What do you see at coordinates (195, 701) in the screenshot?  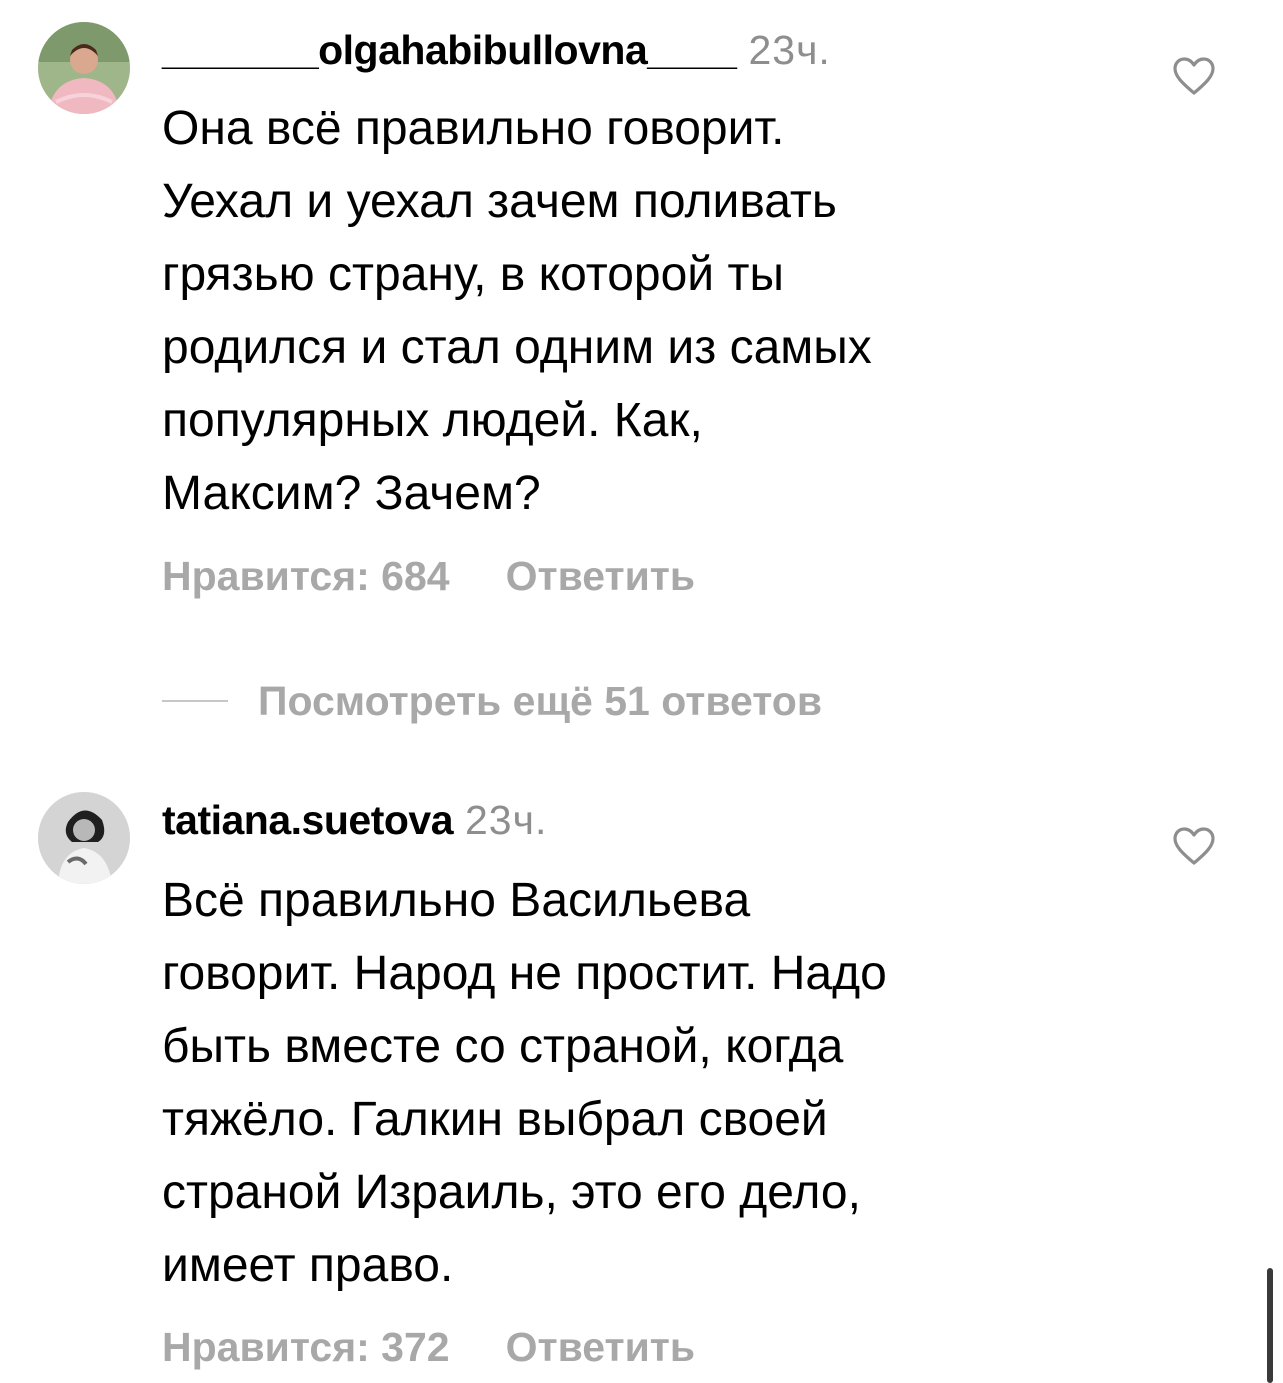 I see `replies-divider-line` at bounding box center [195, 701].